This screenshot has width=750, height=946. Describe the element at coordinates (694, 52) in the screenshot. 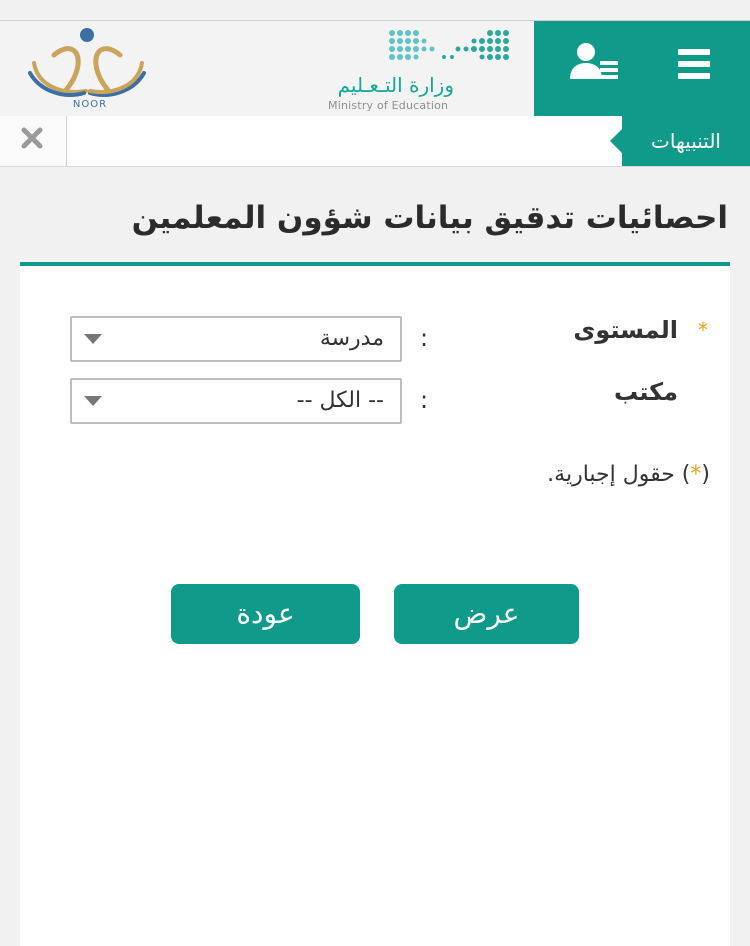

I see `menu-bar-top` at that location.